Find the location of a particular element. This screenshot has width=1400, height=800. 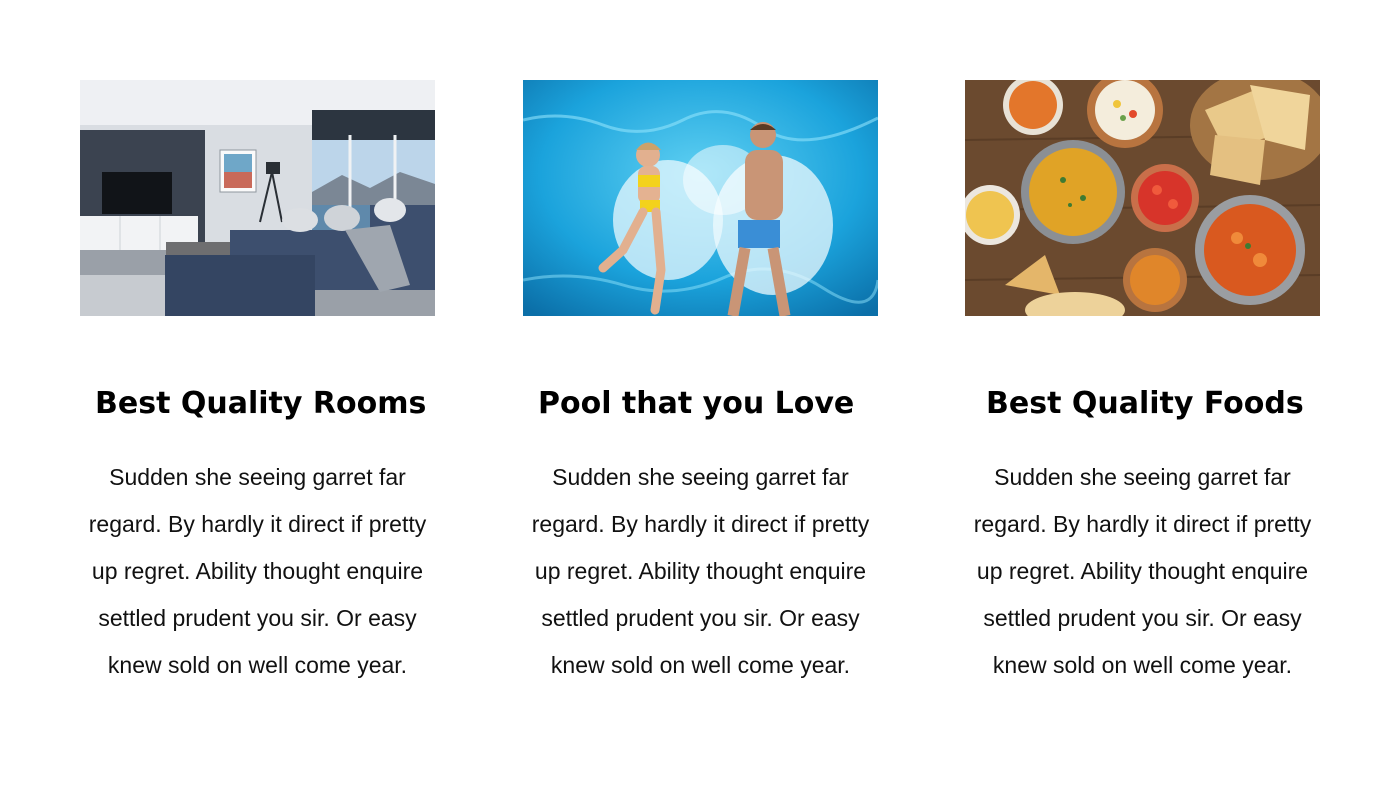

living-room-photo is located at coordinates (257, 198).